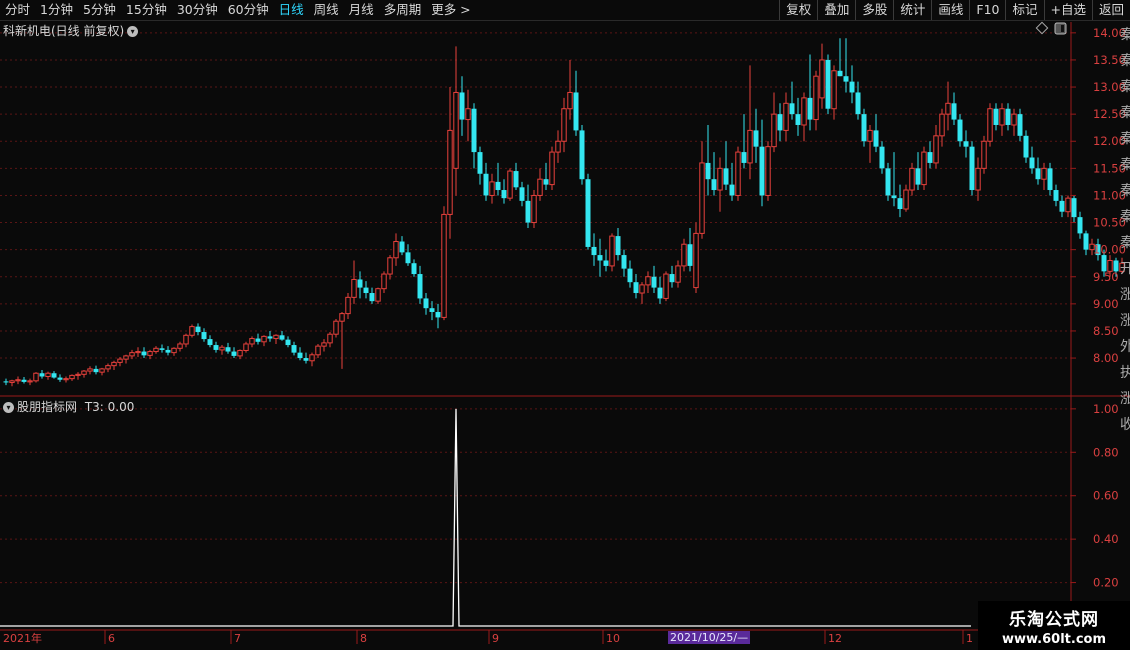 This screenshot has width=1130, height=650. What do you see at coordinates (291, 10) in the screenshot?
I see `period-tab-6: 日线` at bounding box center [291, 10].